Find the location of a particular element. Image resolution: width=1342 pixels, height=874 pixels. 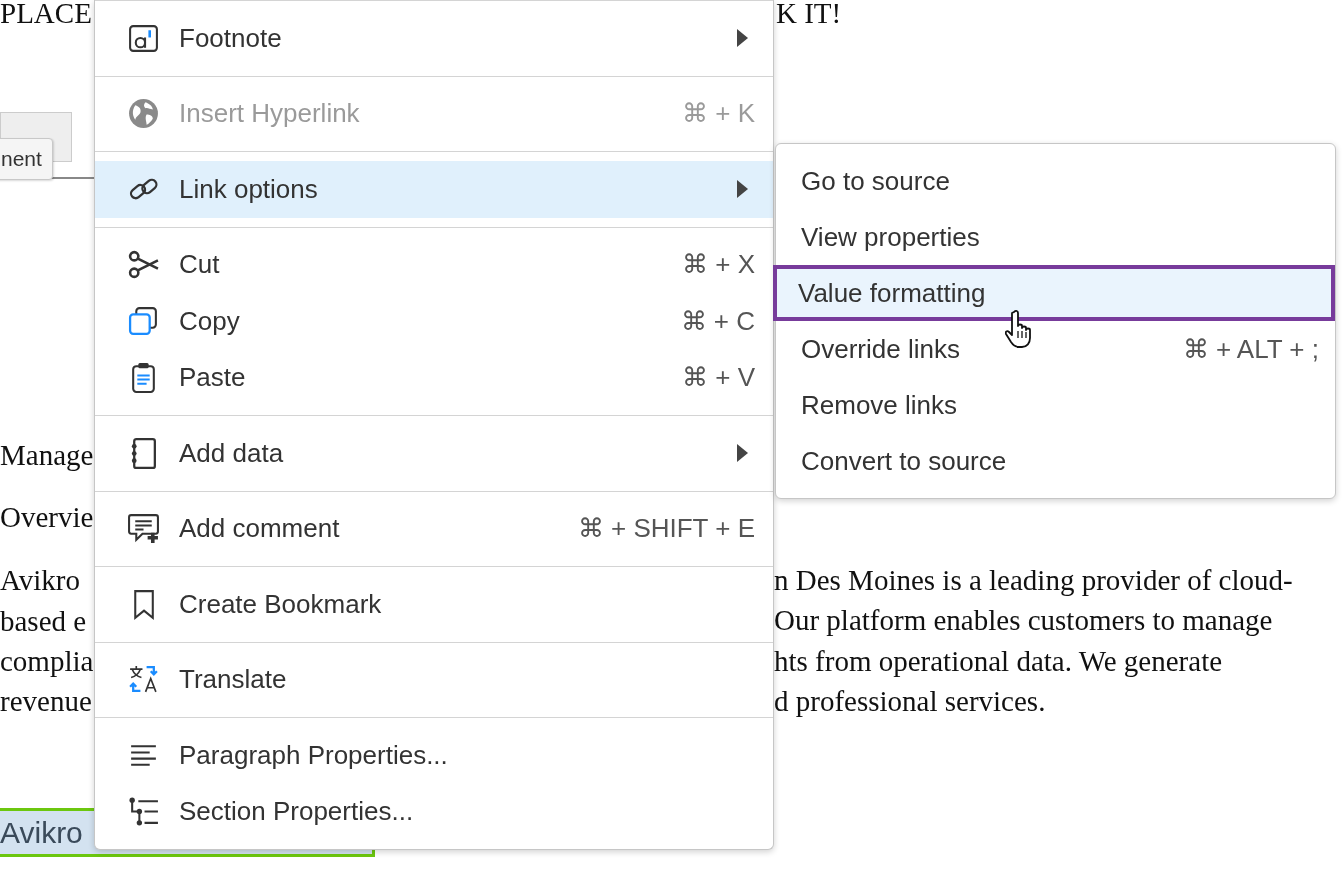

document-text: Manage is located at coordinates (47, 455).